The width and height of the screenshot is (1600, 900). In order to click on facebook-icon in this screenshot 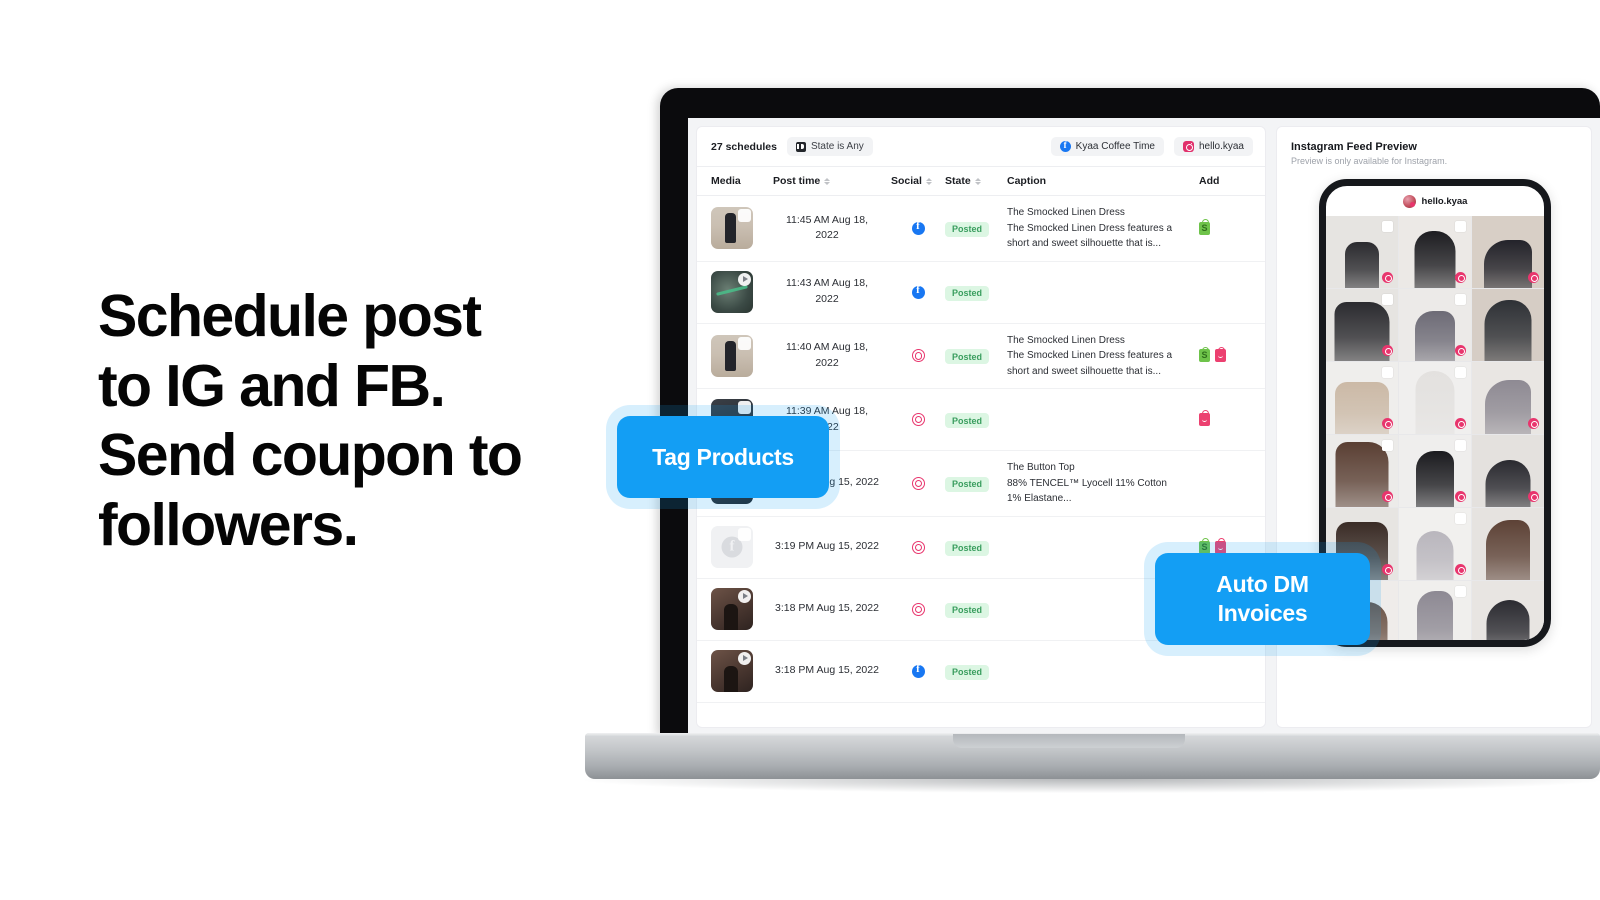, I will do `click(918, 670)`.